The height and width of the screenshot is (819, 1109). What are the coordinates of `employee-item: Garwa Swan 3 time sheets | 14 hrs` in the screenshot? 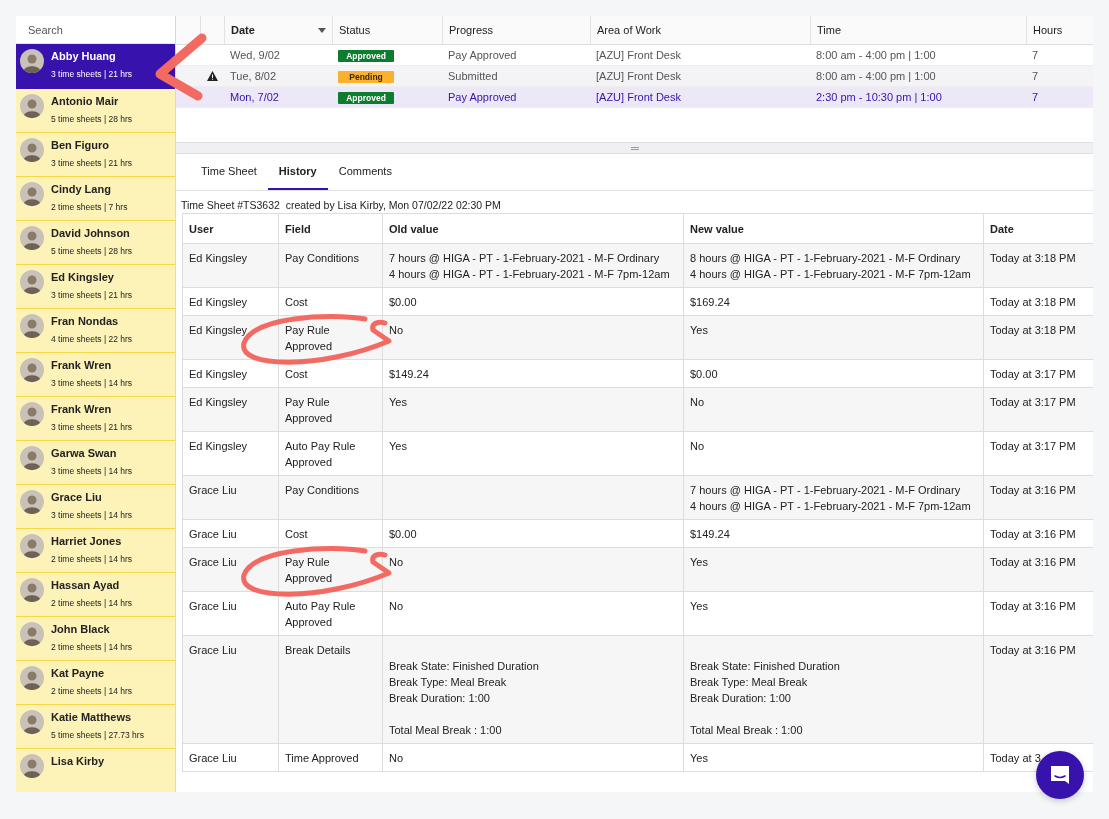 It's located at (95, 463).